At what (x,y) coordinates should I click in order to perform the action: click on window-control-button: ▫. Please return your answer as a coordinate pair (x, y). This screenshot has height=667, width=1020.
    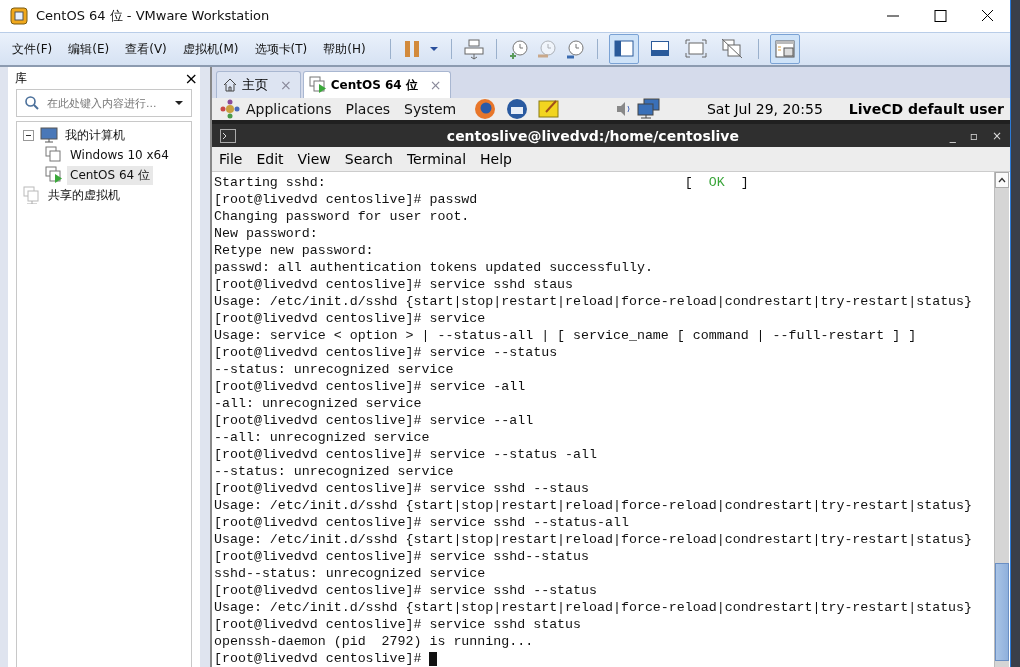
    Looking at the image, I should click on (973, 135).